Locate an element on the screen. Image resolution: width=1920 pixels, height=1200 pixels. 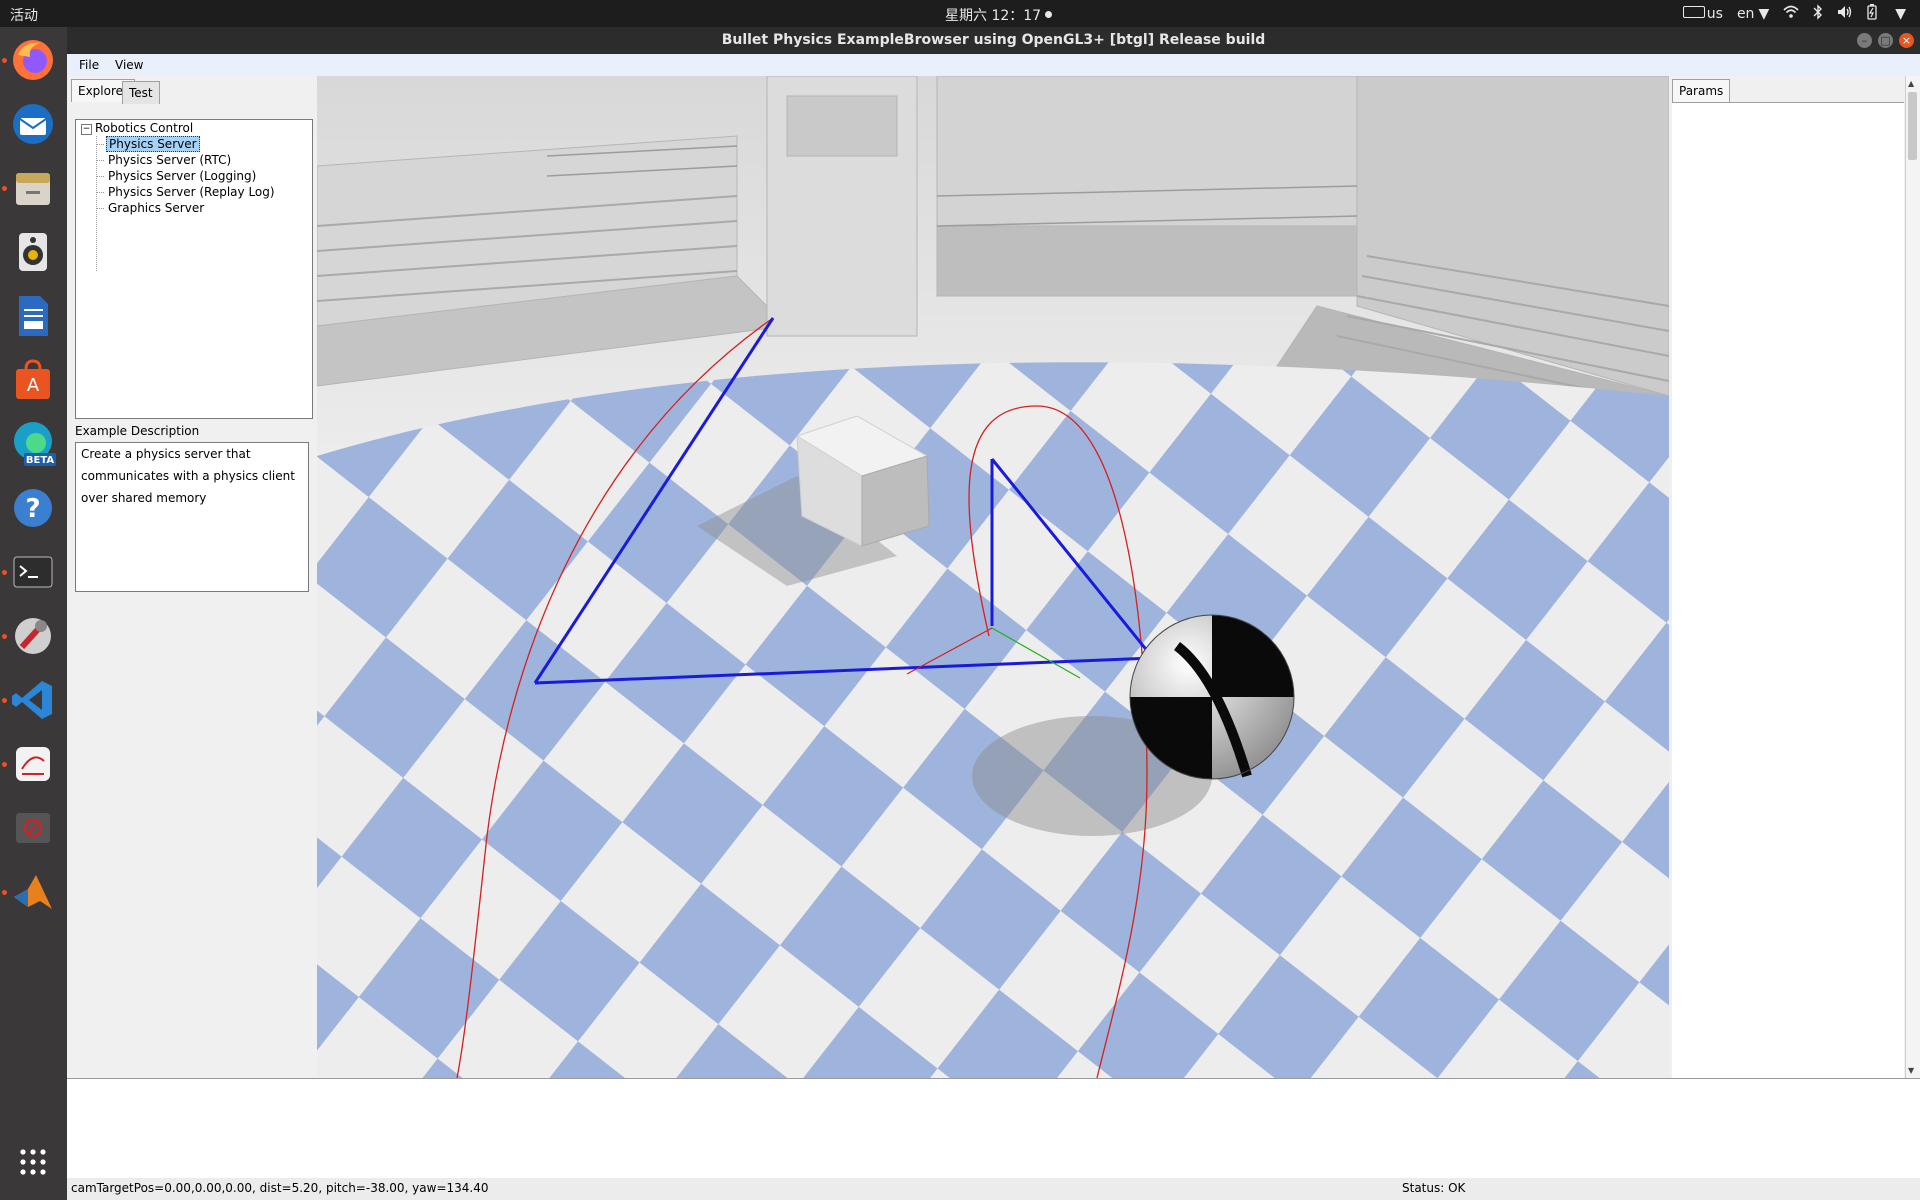
keyboard-indicator: us is located at coordinates (1702, 14).